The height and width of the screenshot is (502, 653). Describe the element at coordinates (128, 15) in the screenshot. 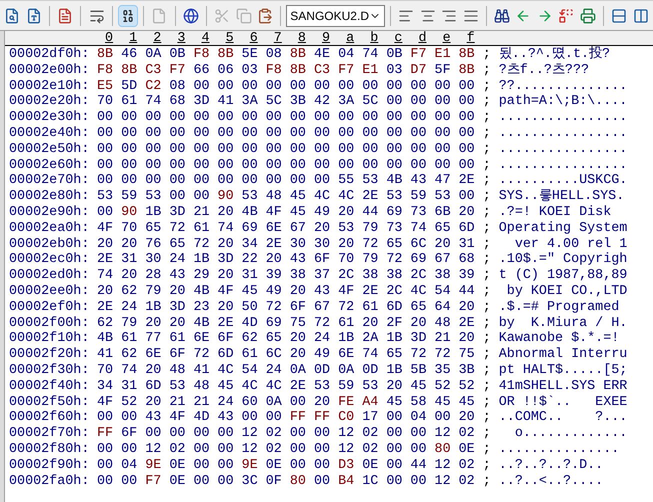

I see `binary-button` at that location.